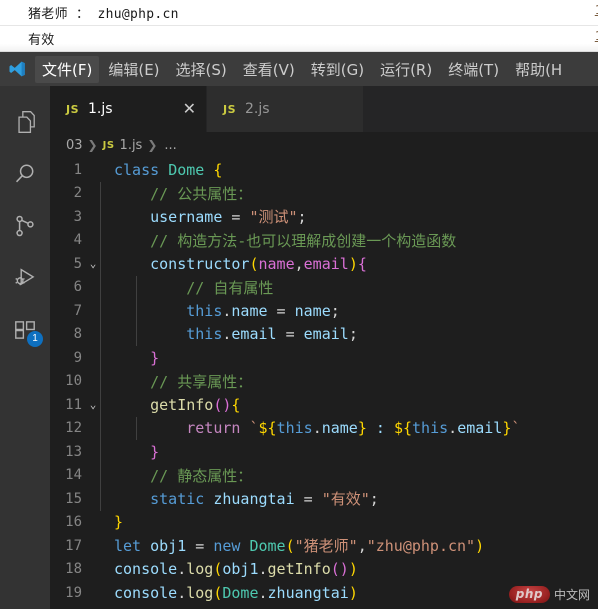 The height and width of the screenshot is (609, 598). What do you see at coordinates (200, 569) in the screenshot?
I see `code-token: log` at bounding box center [200, 569].